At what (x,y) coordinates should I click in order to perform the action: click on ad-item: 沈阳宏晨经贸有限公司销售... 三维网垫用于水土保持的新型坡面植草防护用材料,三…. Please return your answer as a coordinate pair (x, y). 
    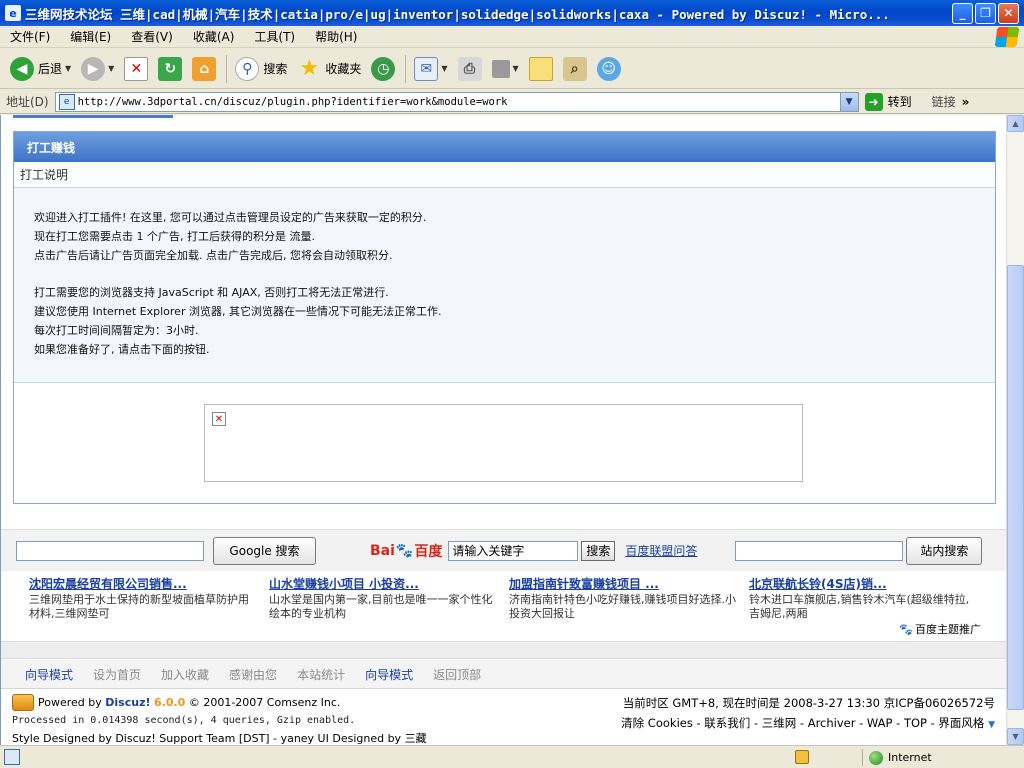
    Looking at the image, I should click on (144, 598).